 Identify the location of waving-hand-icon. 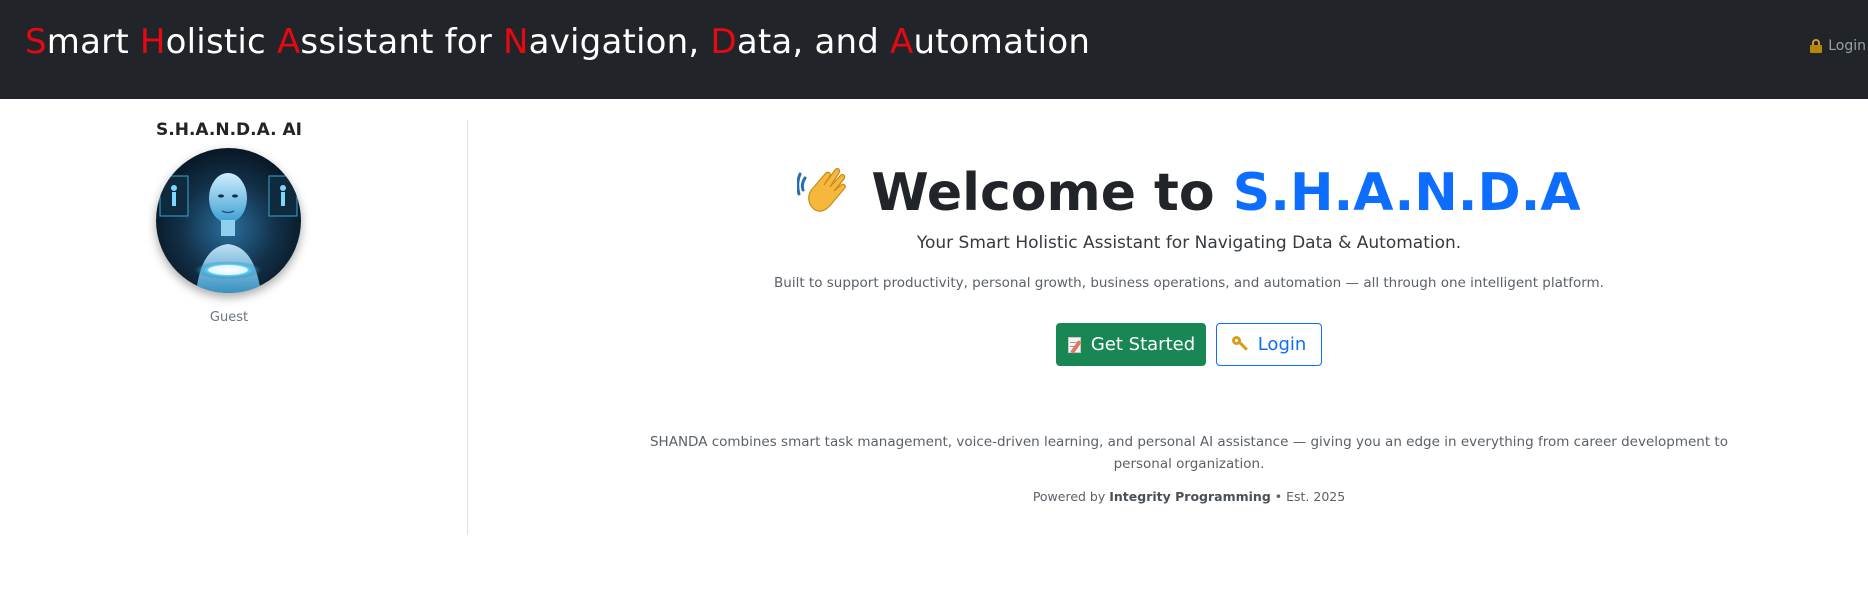
(822, 189).